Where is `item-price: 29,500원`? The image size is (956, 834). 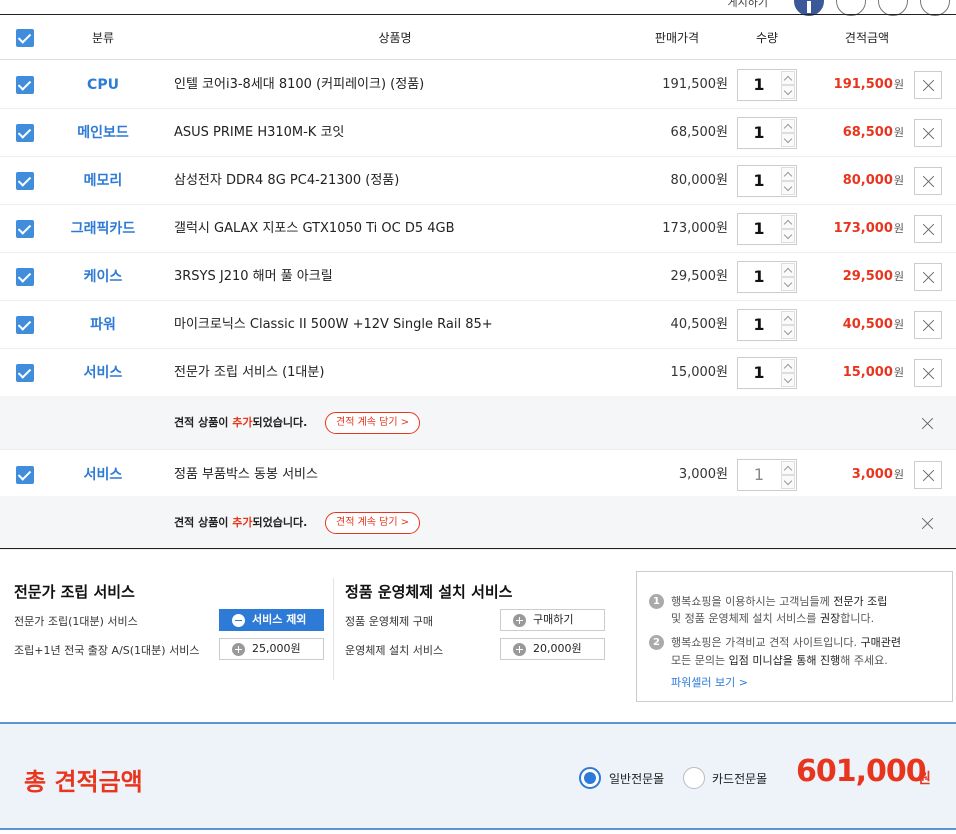
item-price: 29,500원 is located at coordinates (699, 276).